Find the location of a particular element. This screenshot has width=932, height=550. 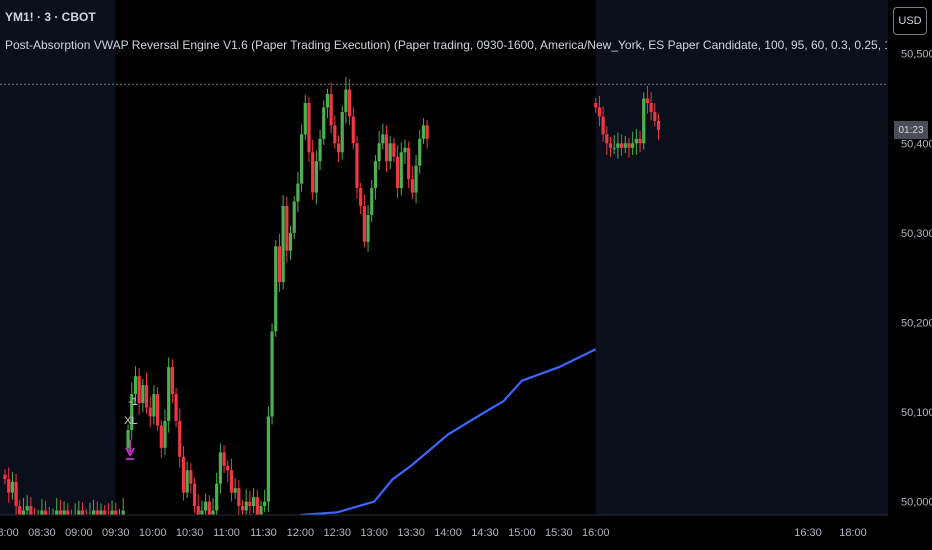

y-tick-label: 50,000 is located at coordinates (916, 503).